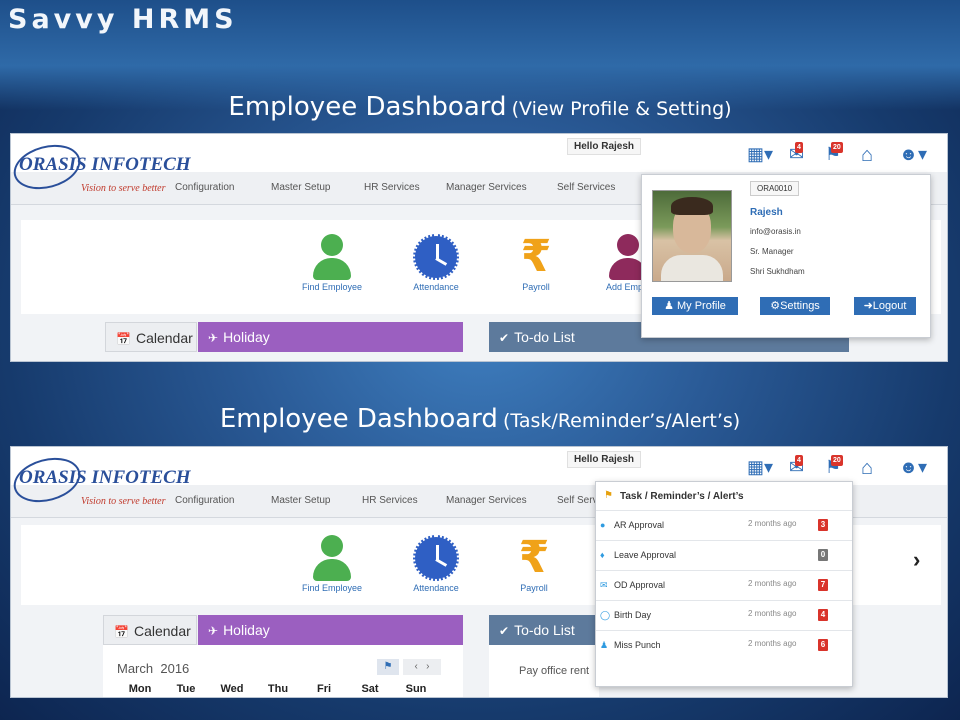 Image resolution: width=960 pixels, height=720 pixels. I want to click on notification-count: 6, so click(823, 645).